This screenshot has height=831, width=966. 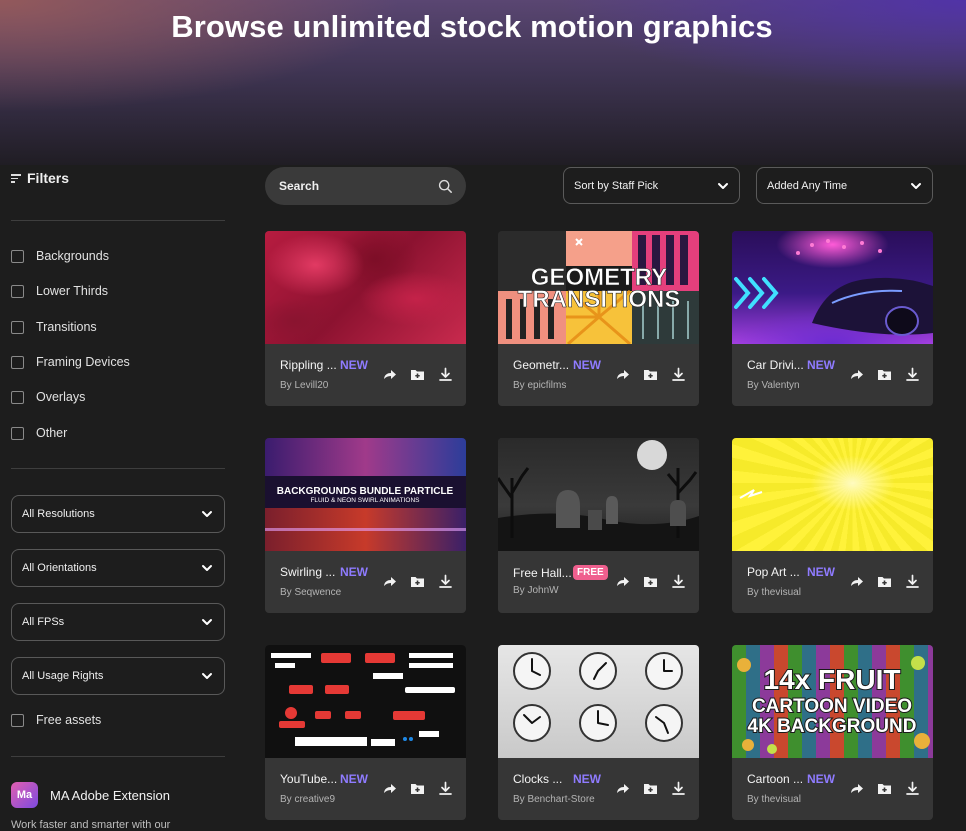 I want to click on card-author: By JohnW, so click(x=536, y=590).